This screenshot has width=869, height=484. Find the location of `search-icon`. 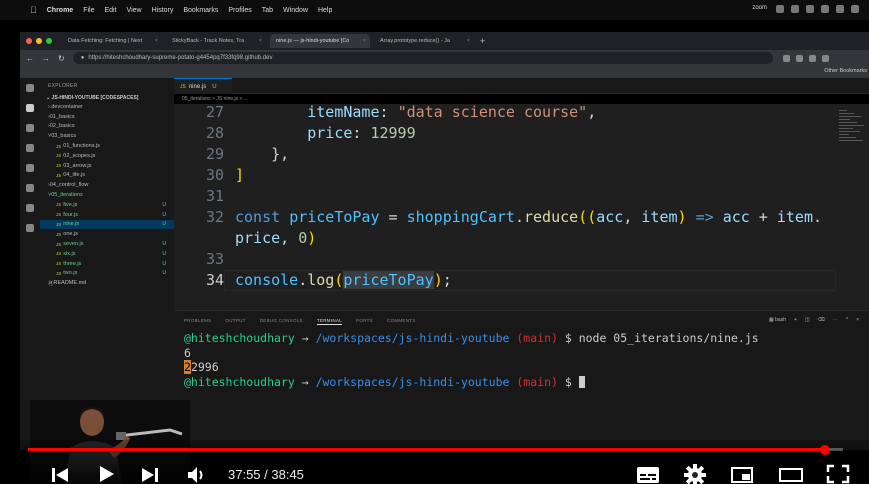

search-icon is located at coordinates (30, 128).